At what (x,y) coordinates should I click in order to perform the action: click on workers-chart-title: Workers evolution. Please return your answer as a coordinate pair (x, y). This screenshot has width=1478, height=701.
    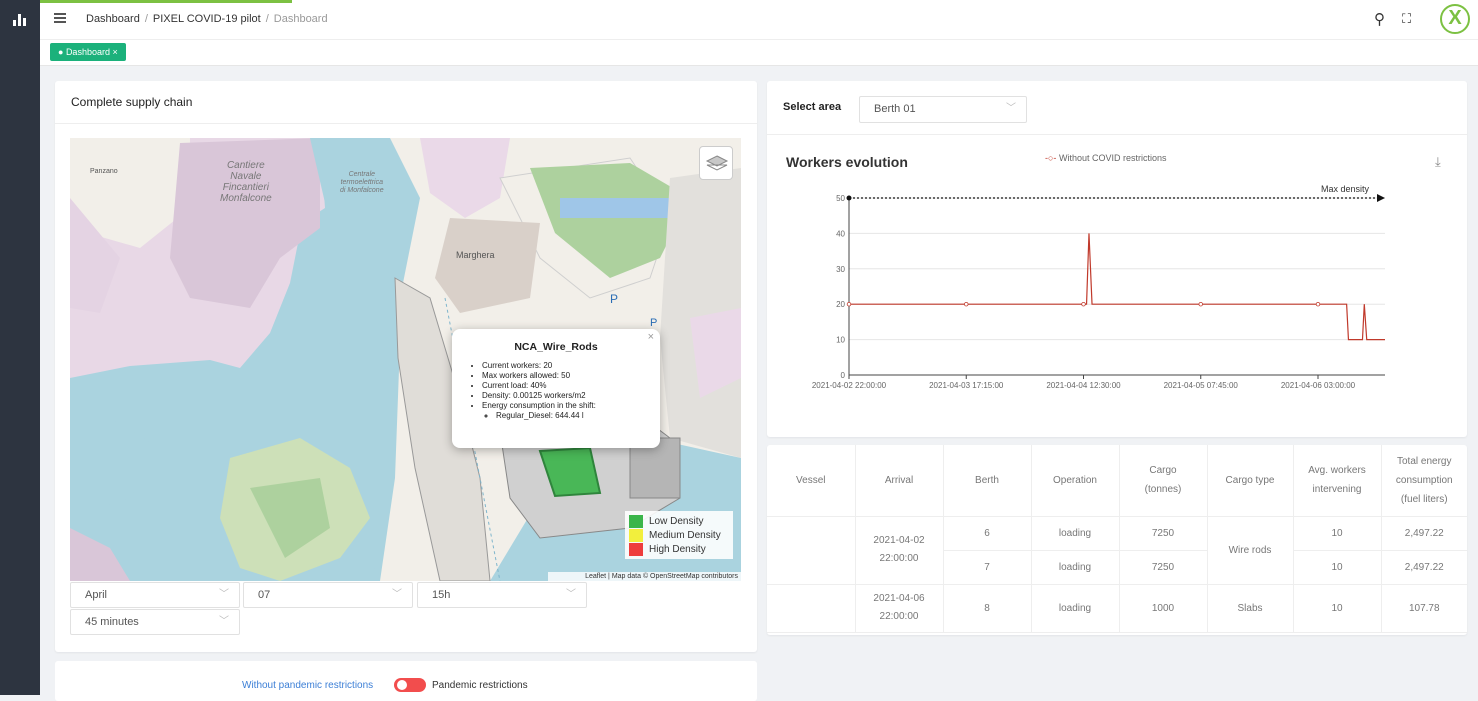
    Looking at the image, I should click on (847, 162).